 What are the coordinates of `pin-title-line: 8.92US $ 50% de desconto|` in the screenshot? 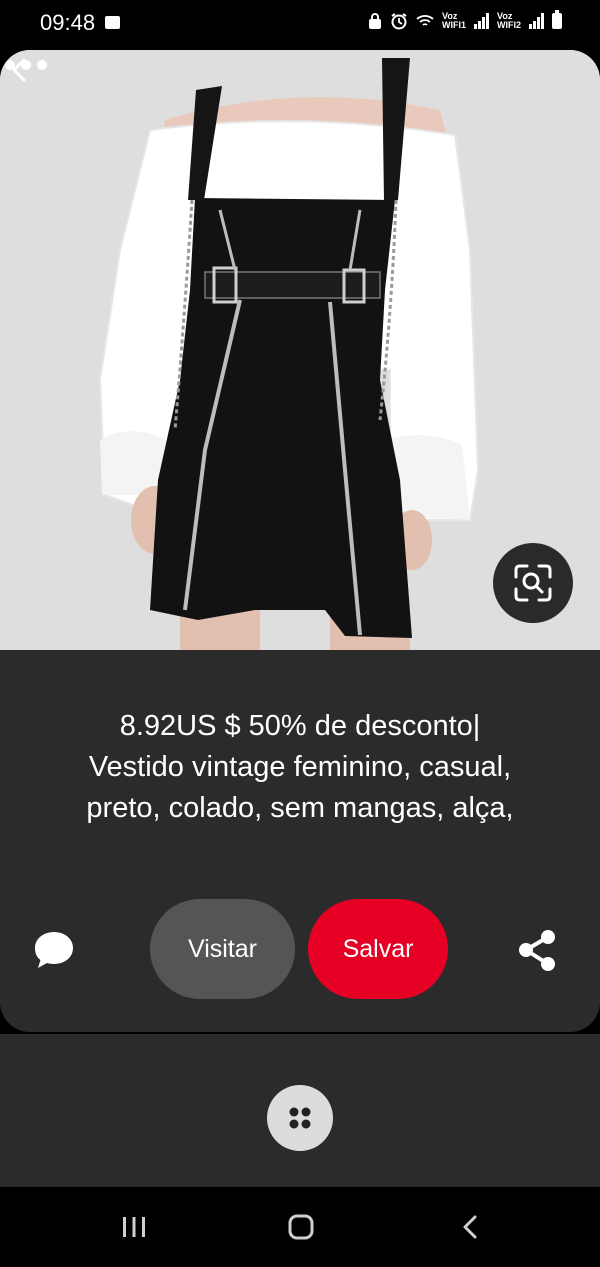 It's located at (300, 726).